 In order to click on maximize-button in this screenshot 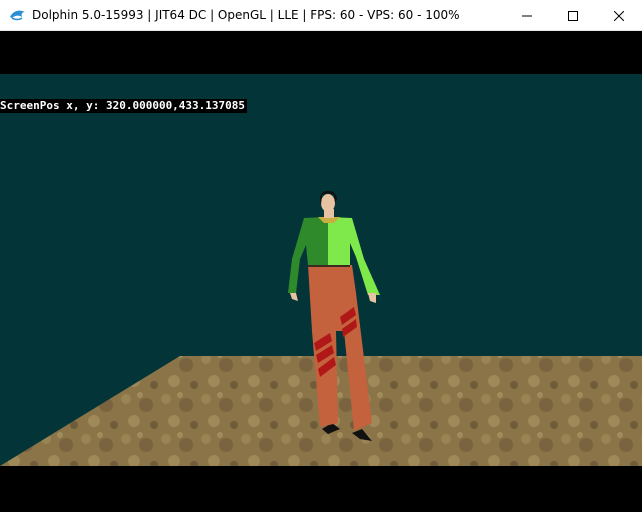, I will do `click(573, 15)`.